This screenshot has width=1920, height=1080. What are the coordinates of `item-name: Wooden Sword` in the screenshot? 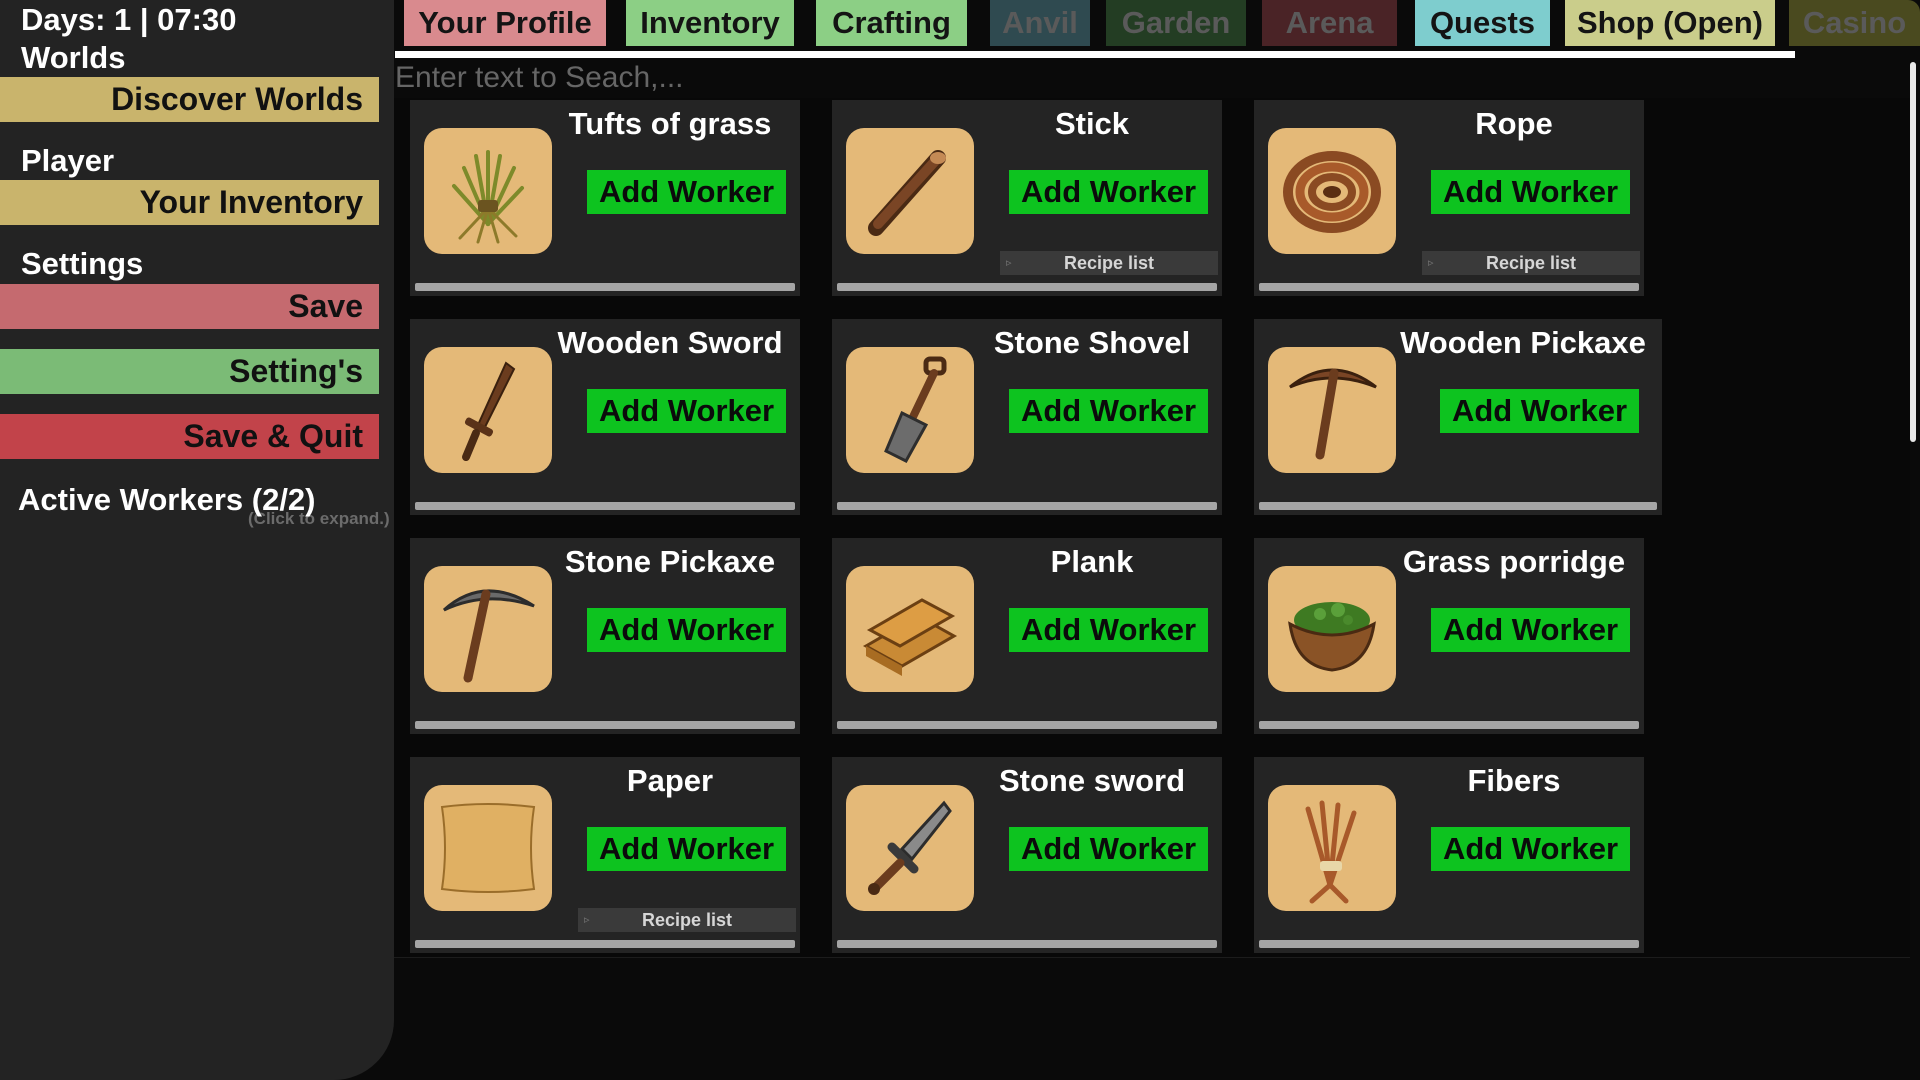 It's located at (670, 342).